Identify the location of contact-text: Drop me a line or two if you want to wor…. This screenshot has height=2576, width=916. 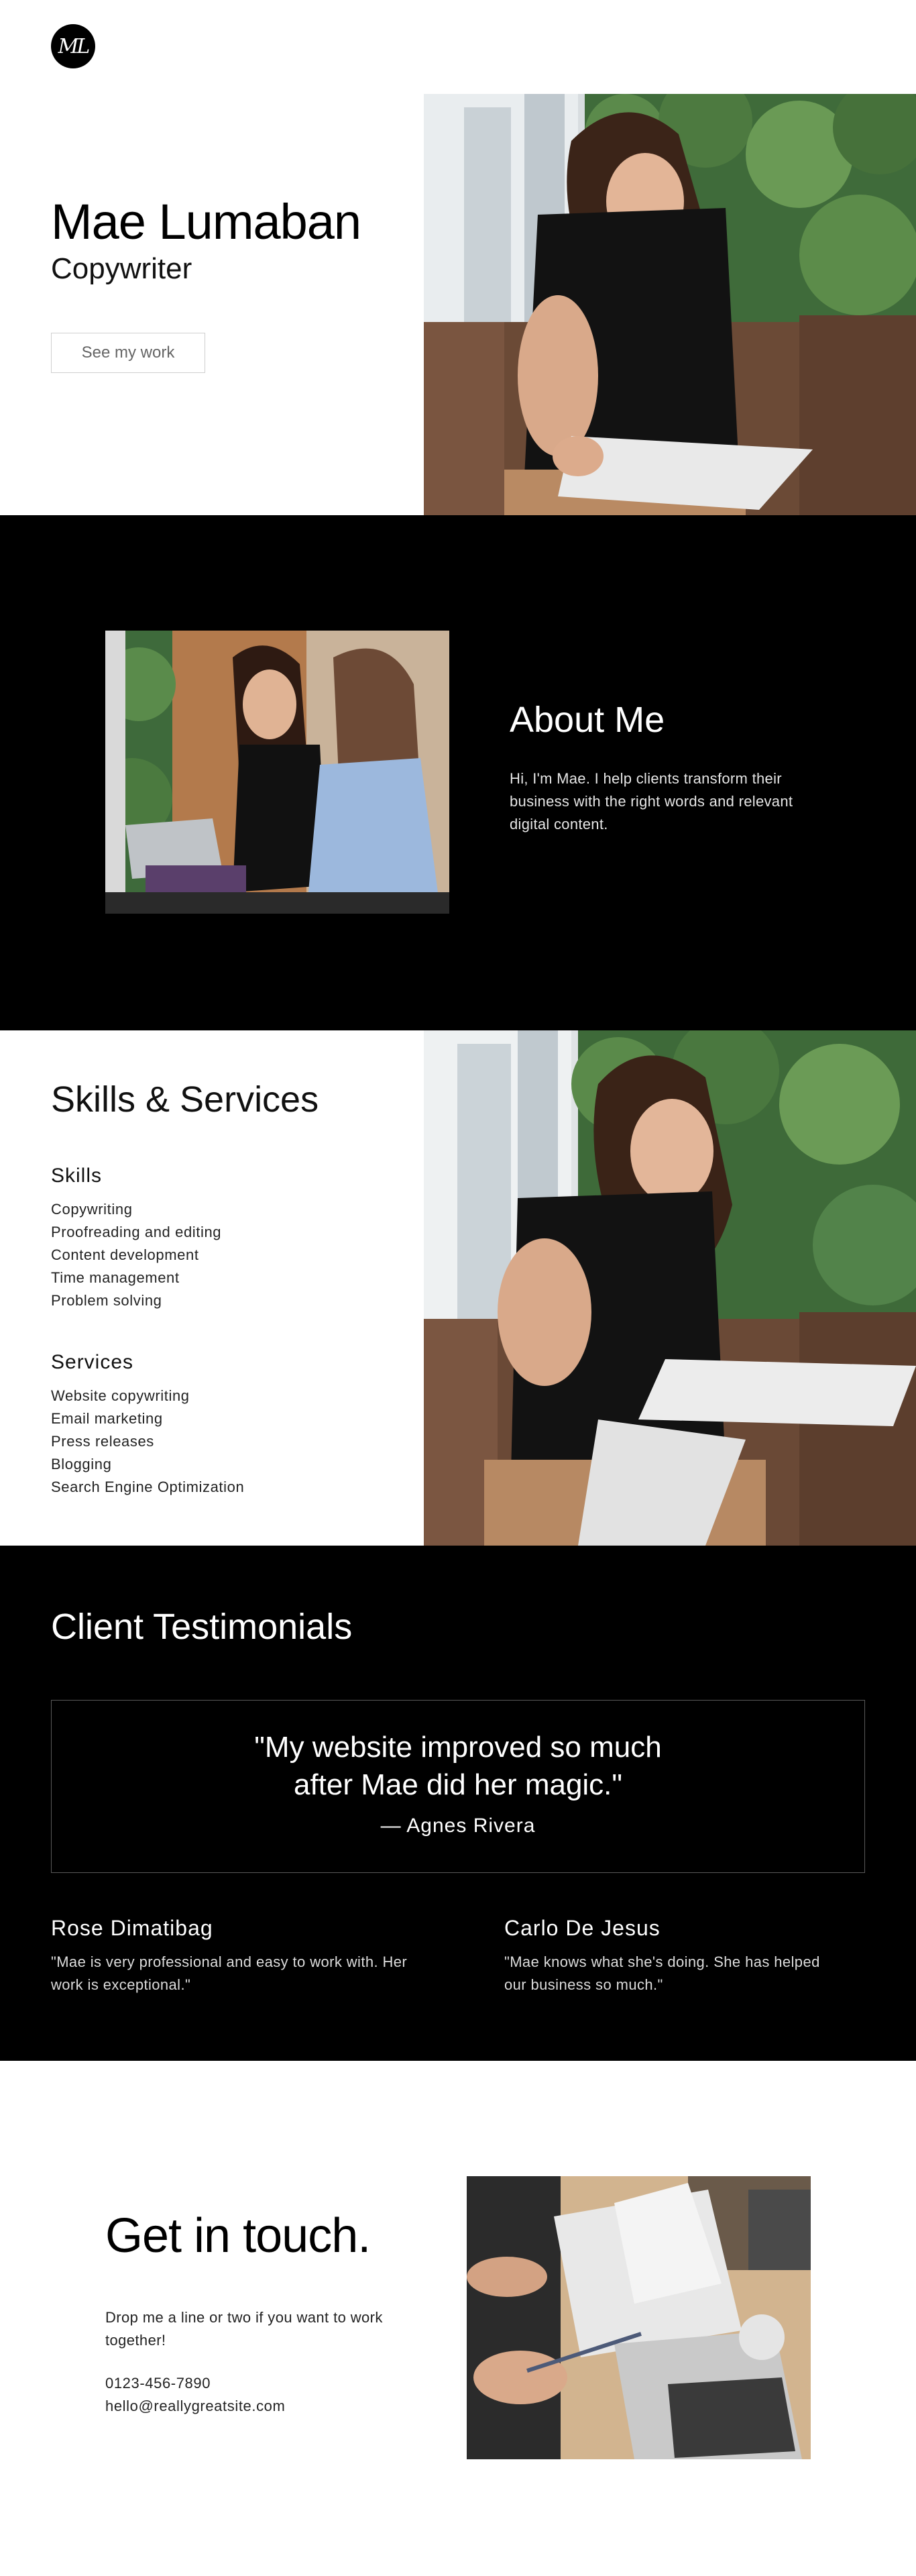
(244, 2329).